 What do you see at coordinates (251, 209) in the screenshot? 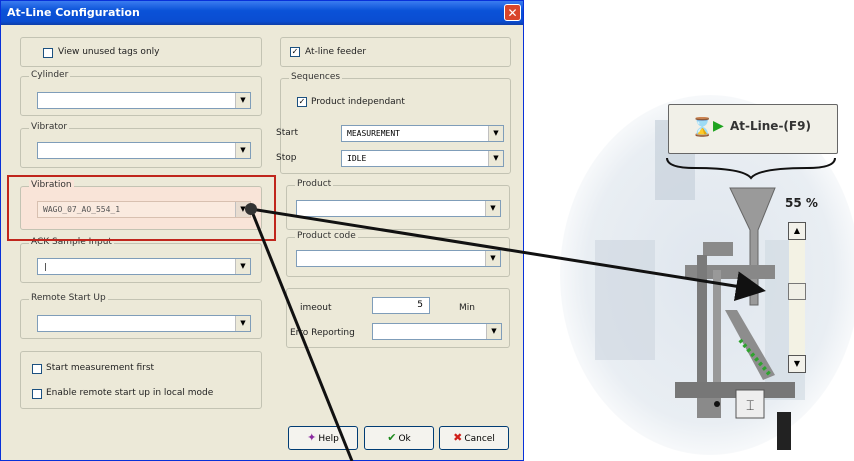
I see `arrow-origin-dot` at bounding box center [251, 209].